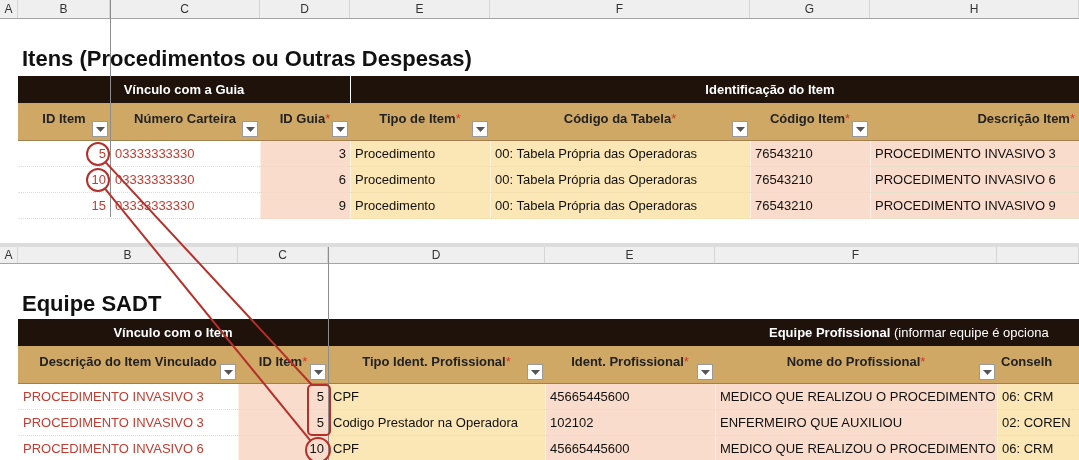 This screenshot has height=460, width=1079. I want to click on column-header: Tipo de Item*, so click(420, 118).